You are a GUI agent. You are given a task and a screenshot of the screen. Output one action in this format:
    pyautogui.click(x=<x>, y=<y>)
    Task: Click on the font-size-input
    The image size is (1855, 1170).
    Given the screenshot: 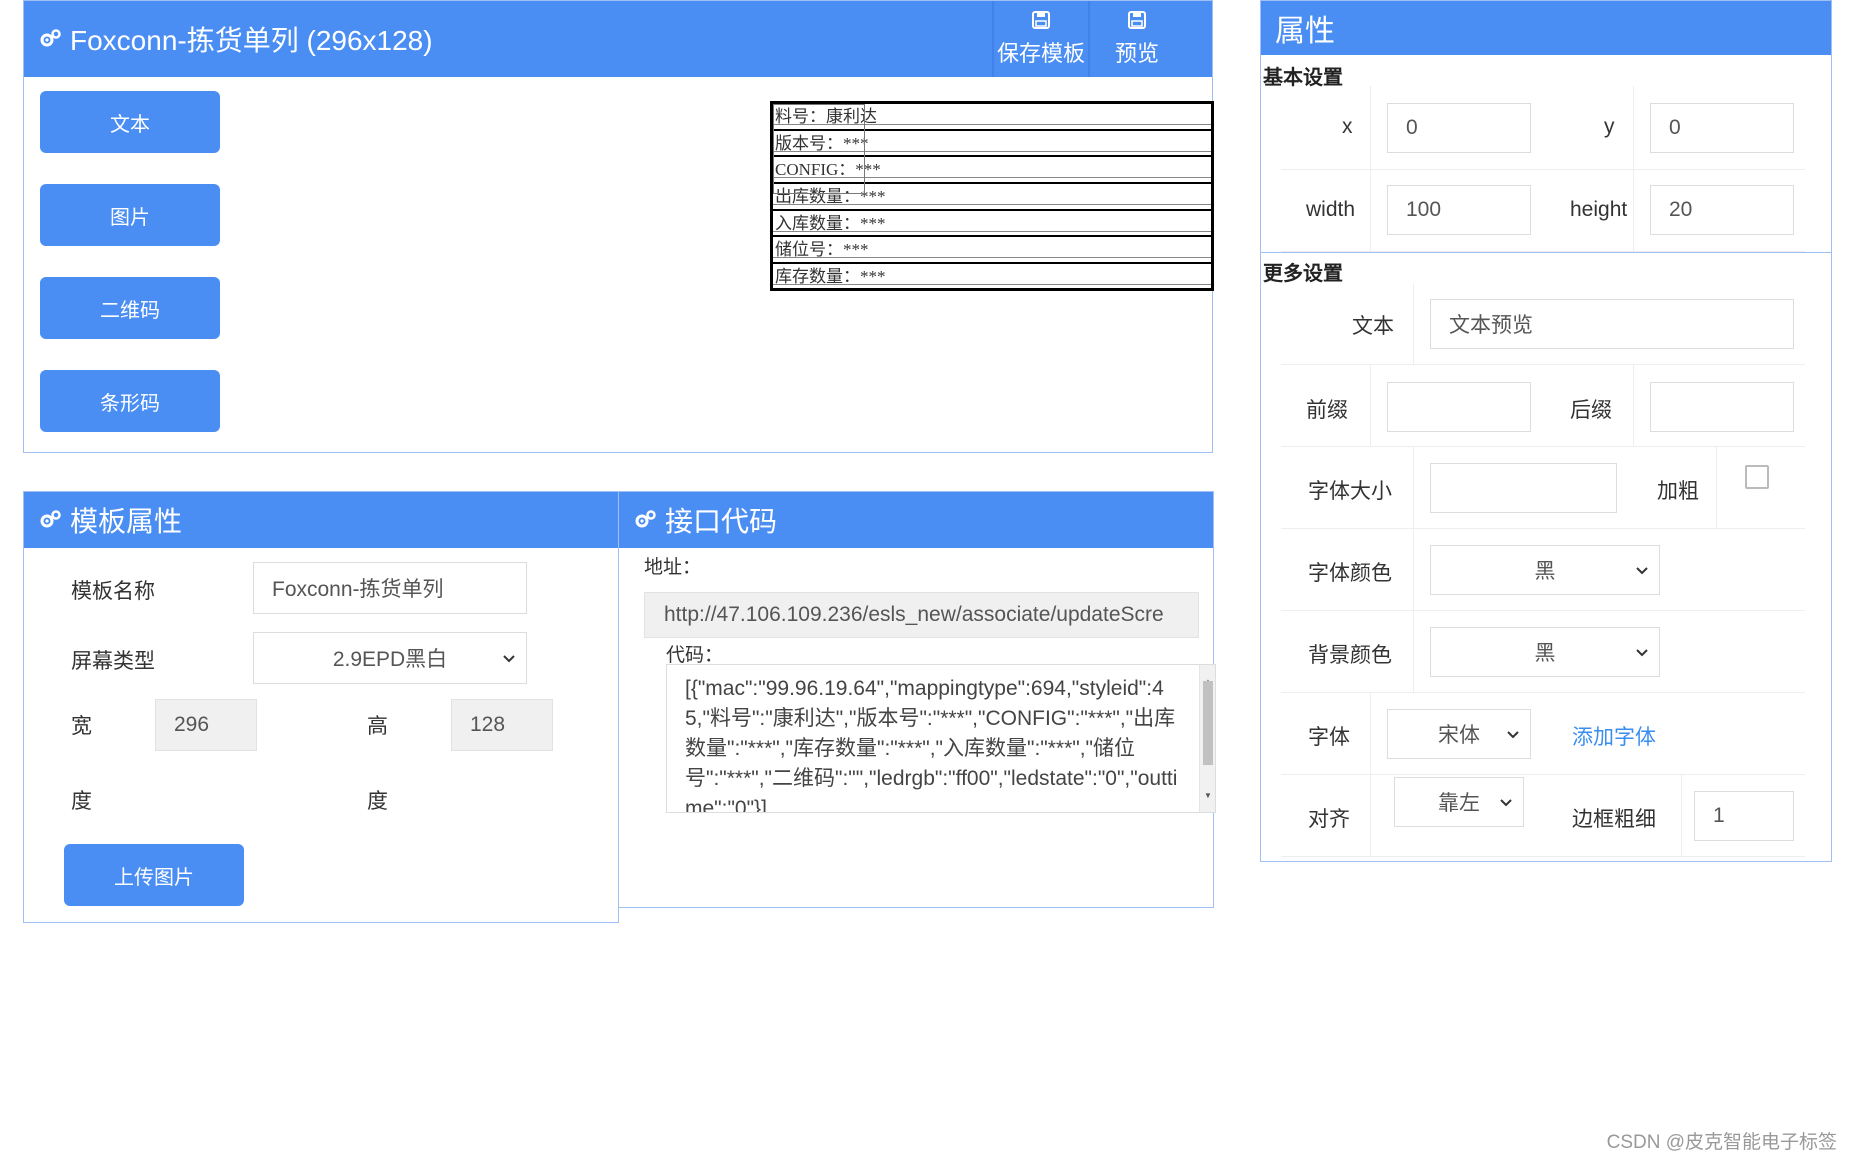 What is the action you would take?
    pyautogui.click(x=1523, y=488)
    